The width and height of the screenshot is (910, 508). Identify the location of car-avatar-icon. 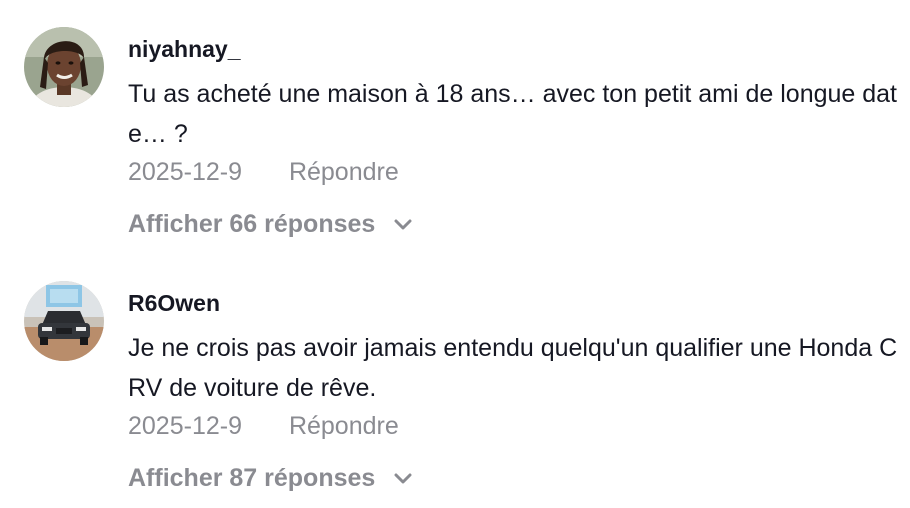
(64, 321).